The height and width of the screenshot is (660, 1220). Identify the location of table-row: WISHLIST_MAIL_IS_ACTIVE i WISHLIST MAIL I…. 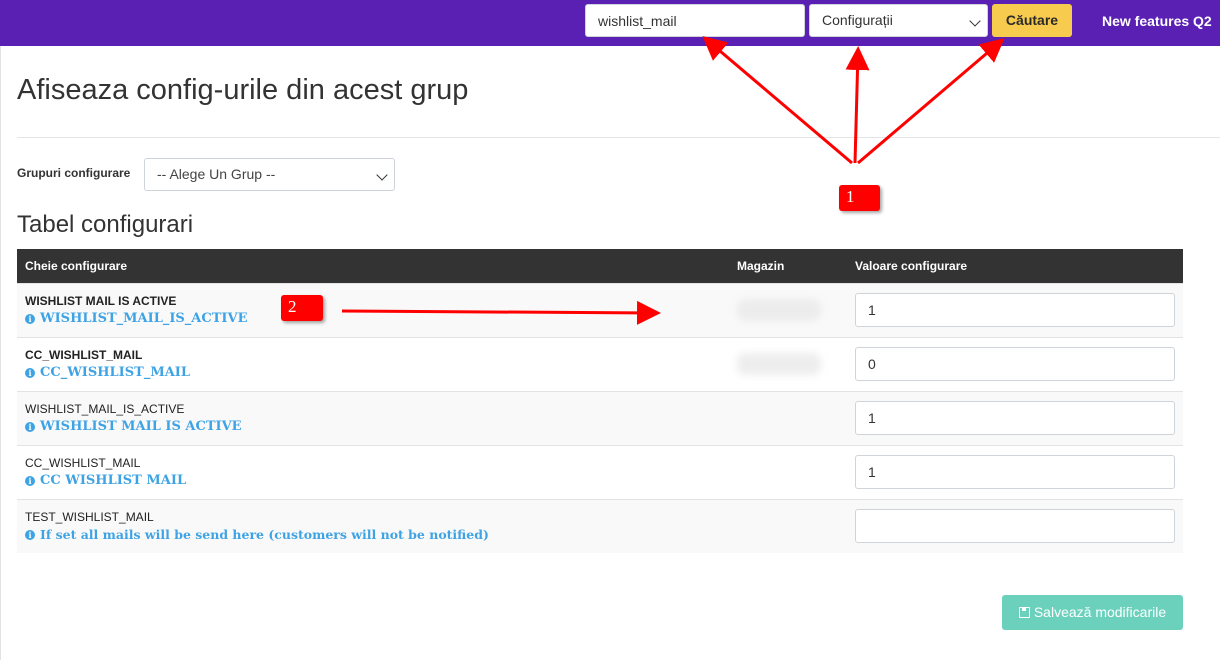
(600, 417).